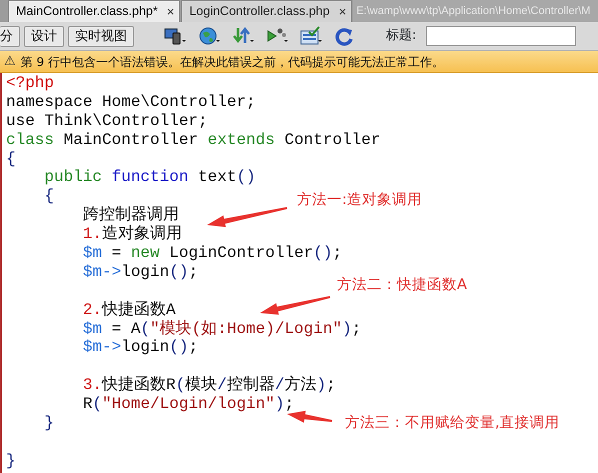 Image resolution: width=598 pixels, height=473 pixels. Describe the element at coordinates (501, 36) in the screenshot. I see `title-field` at that location.